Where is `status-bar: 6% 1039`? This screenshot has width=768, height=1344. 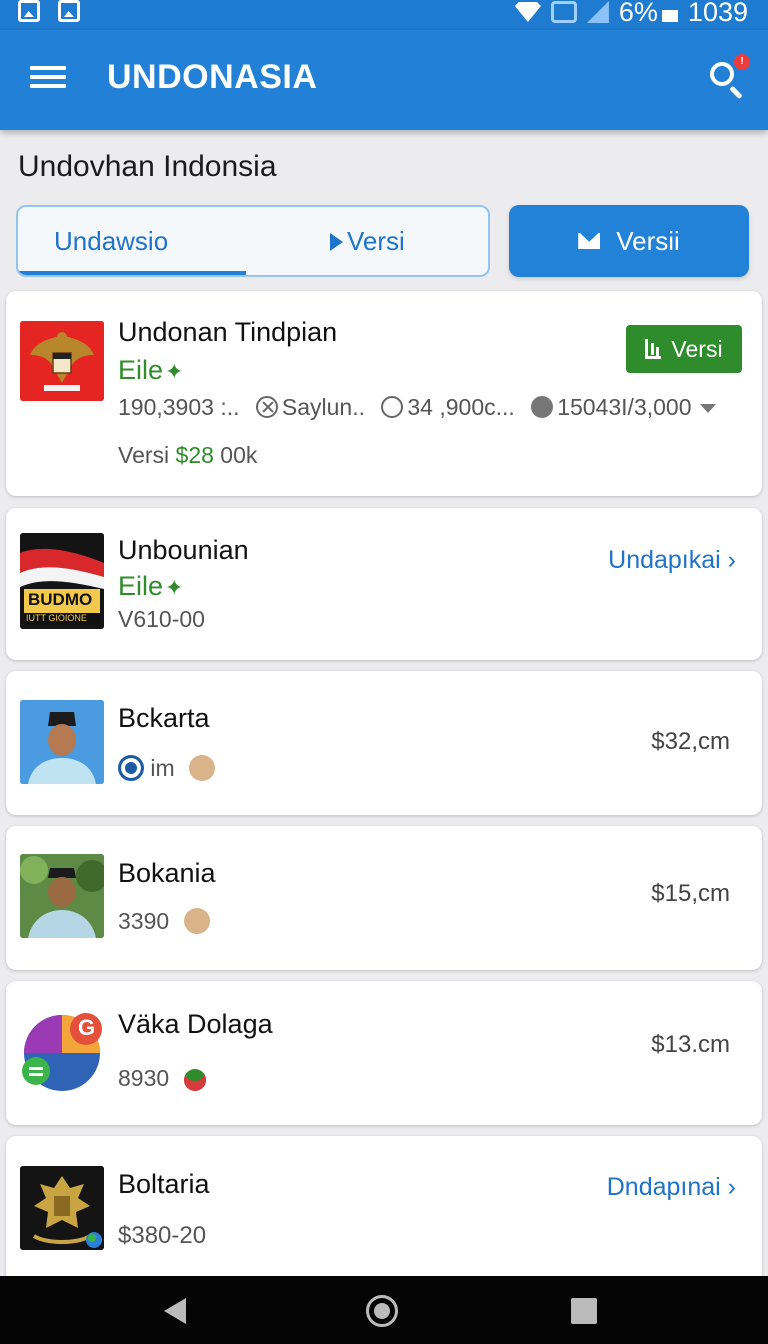
status-bar: 6% 1039 is located at coordinates (384, 15).